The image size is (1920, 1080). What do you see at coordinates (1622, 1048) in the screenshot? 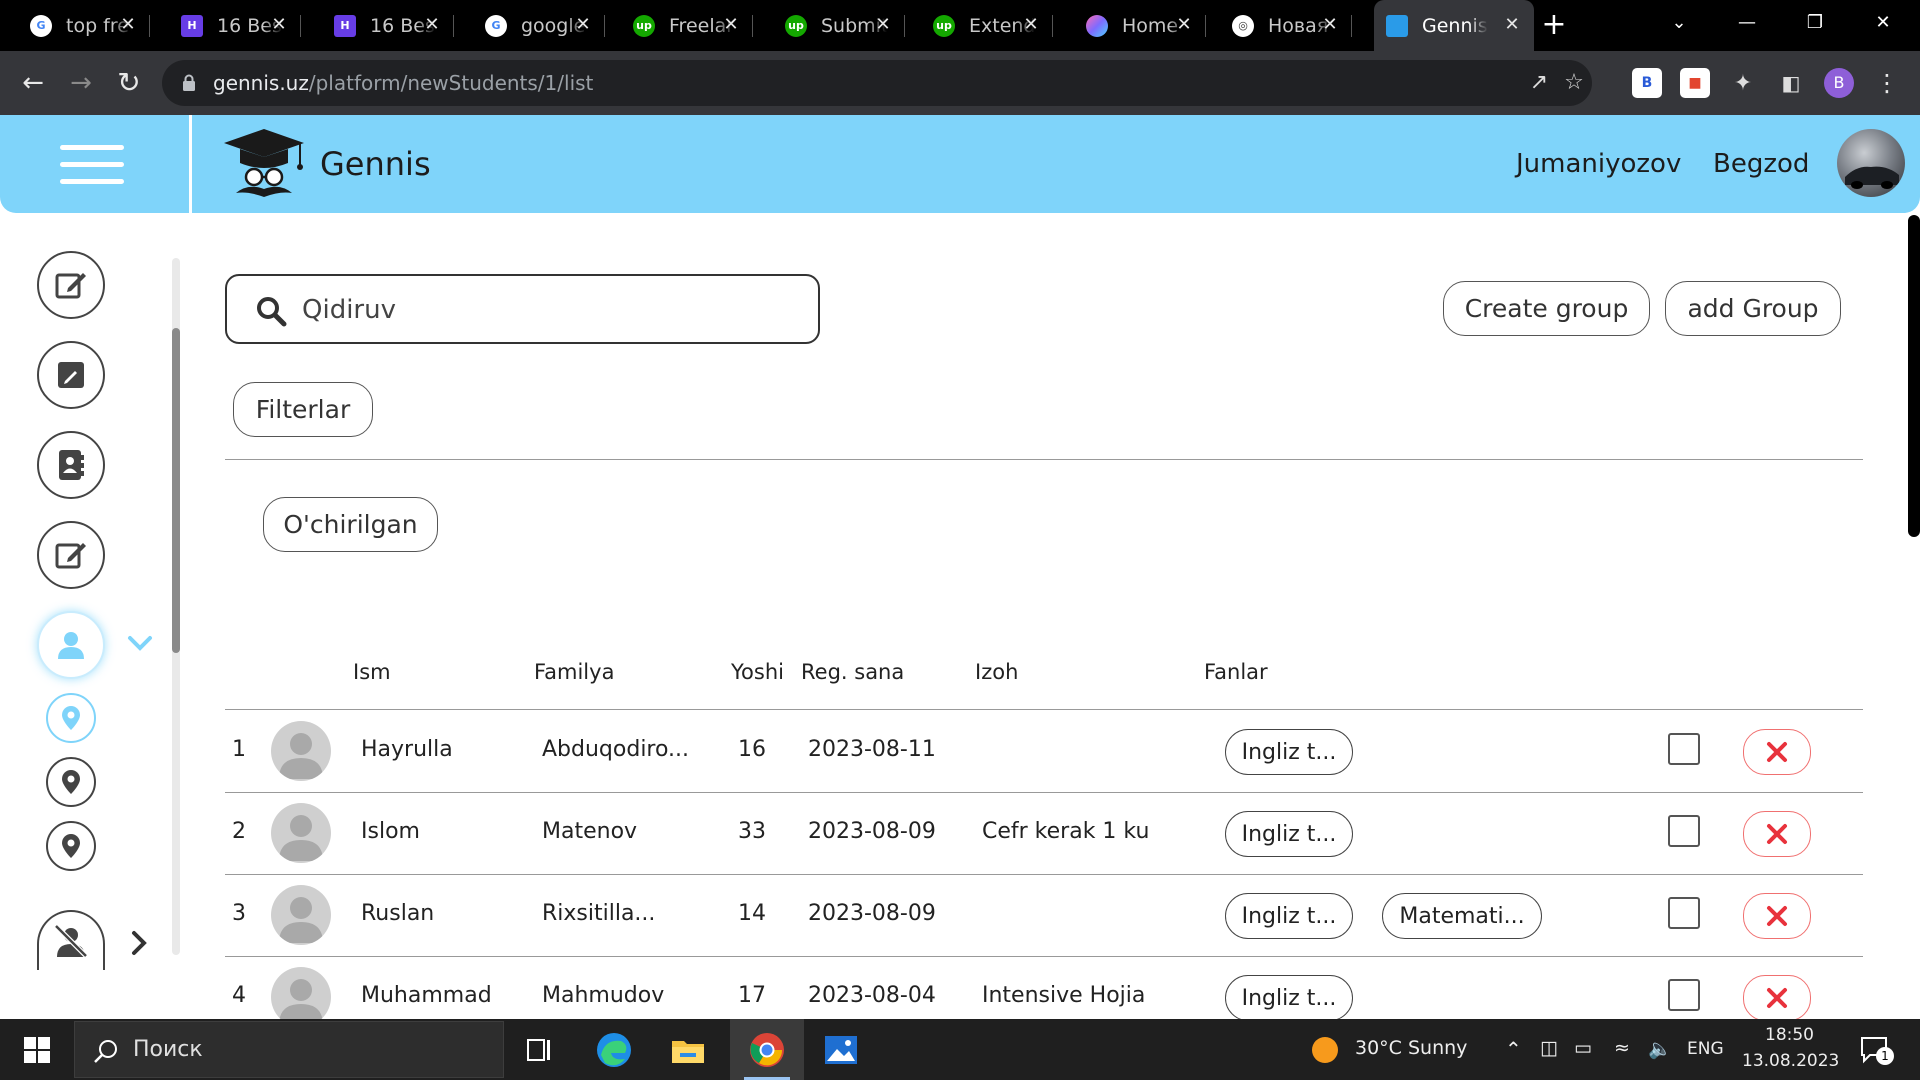
I see `wifi-icon: ≈` at bounding box center [1622, 1048].